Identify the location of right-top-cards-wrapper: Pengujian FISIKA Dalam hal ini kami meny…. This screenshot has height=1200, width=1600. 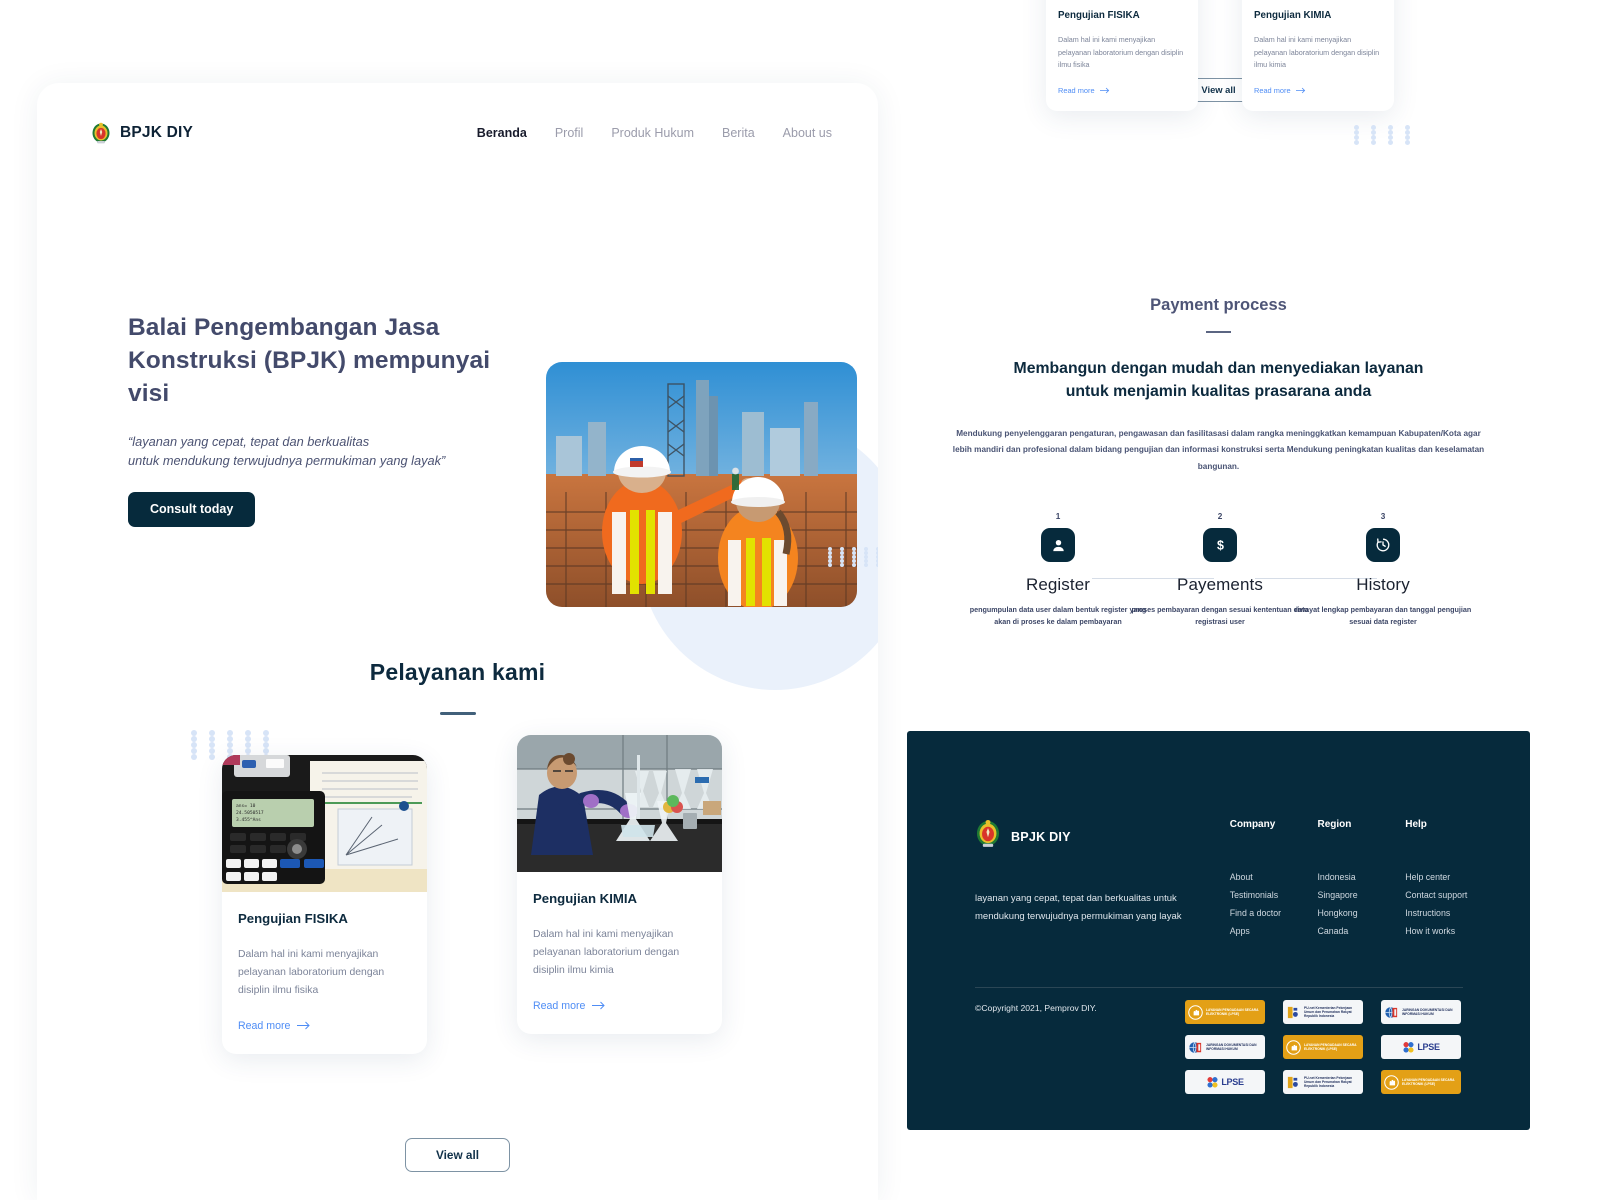
(1218, 55).